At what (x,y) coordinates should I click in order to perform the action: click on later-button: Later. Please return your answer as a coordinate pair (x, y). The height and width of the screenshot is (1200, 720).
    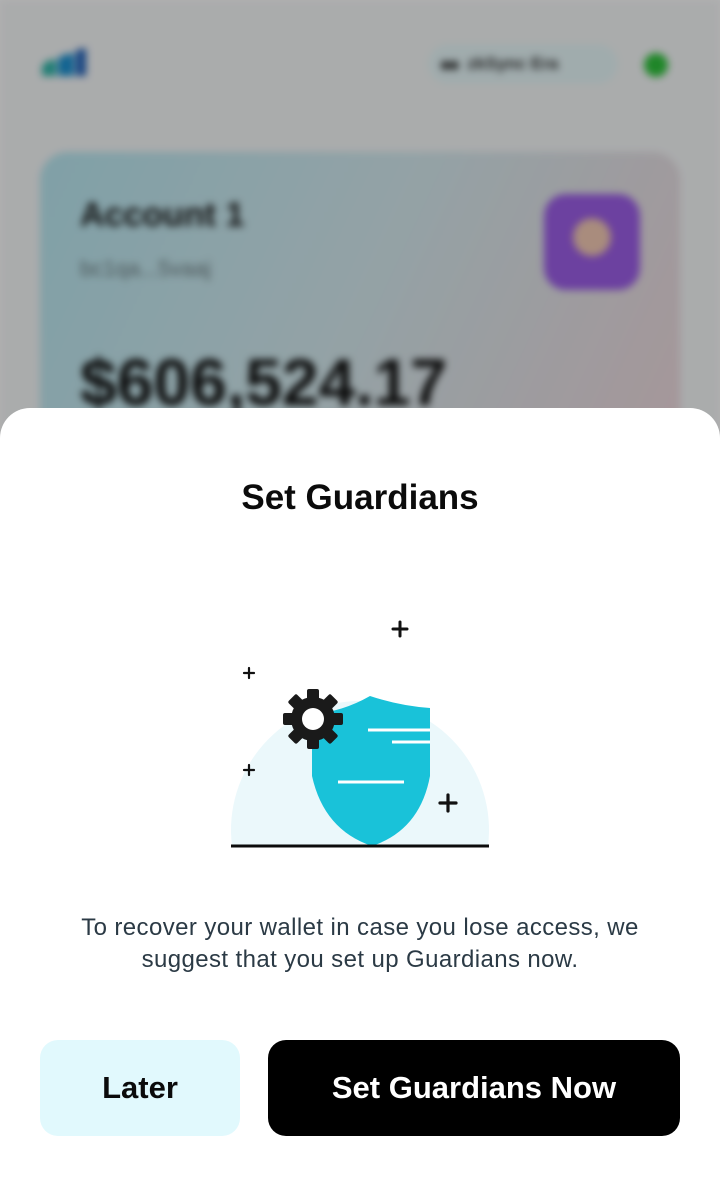
    Looking at the image, I should click on (140, 1088).